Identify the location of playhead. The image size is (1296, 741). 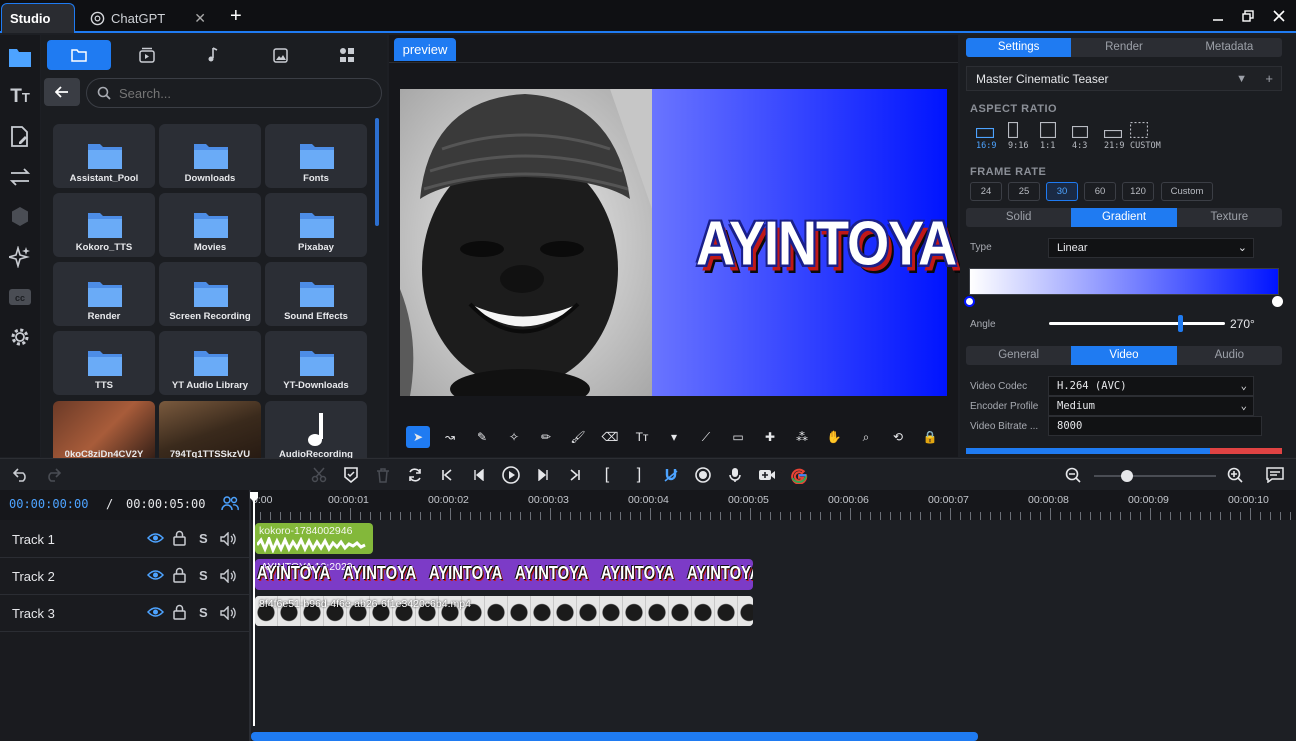
(254, 609).